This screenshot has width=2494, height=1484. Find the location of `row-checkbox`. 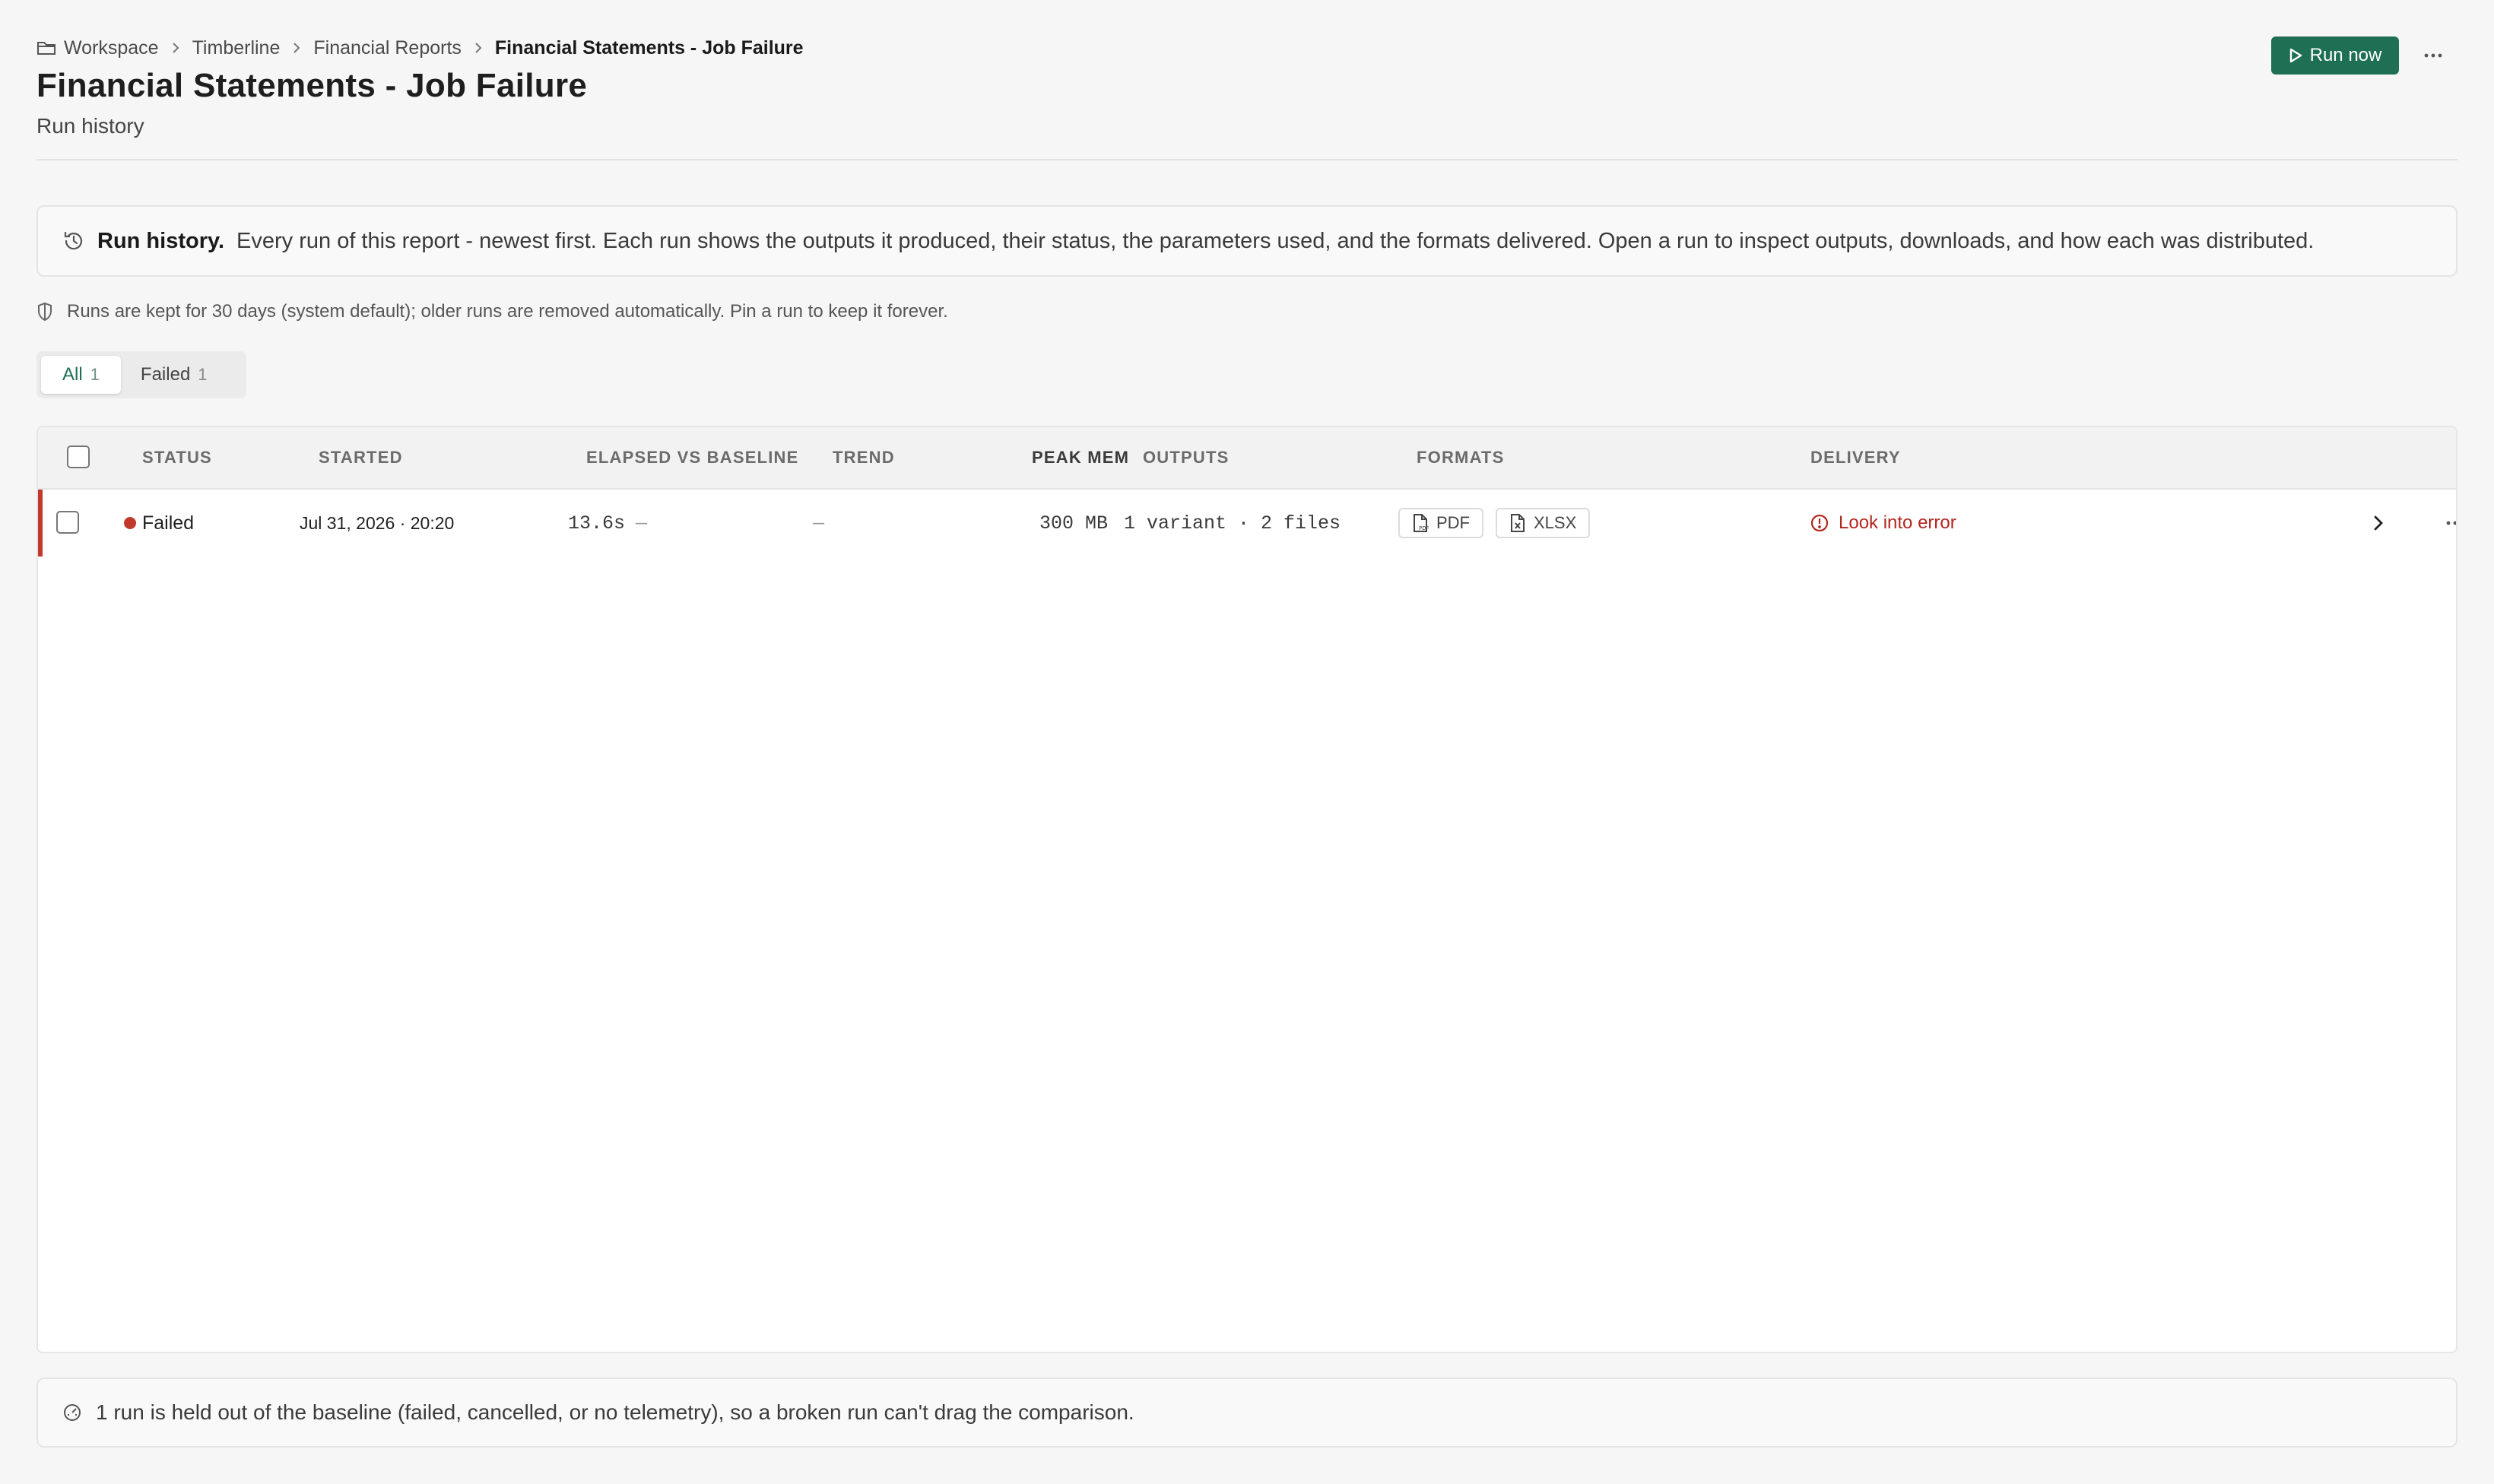

row-checkbox is located at coordinates (67, 522).